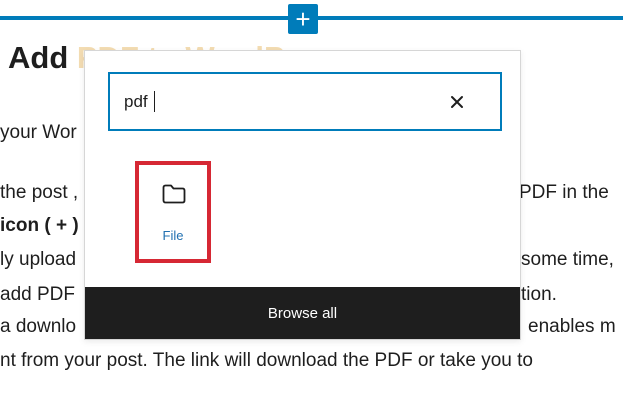 The image size is (623, 404). I want to click on close-icon, so click(456, 101).